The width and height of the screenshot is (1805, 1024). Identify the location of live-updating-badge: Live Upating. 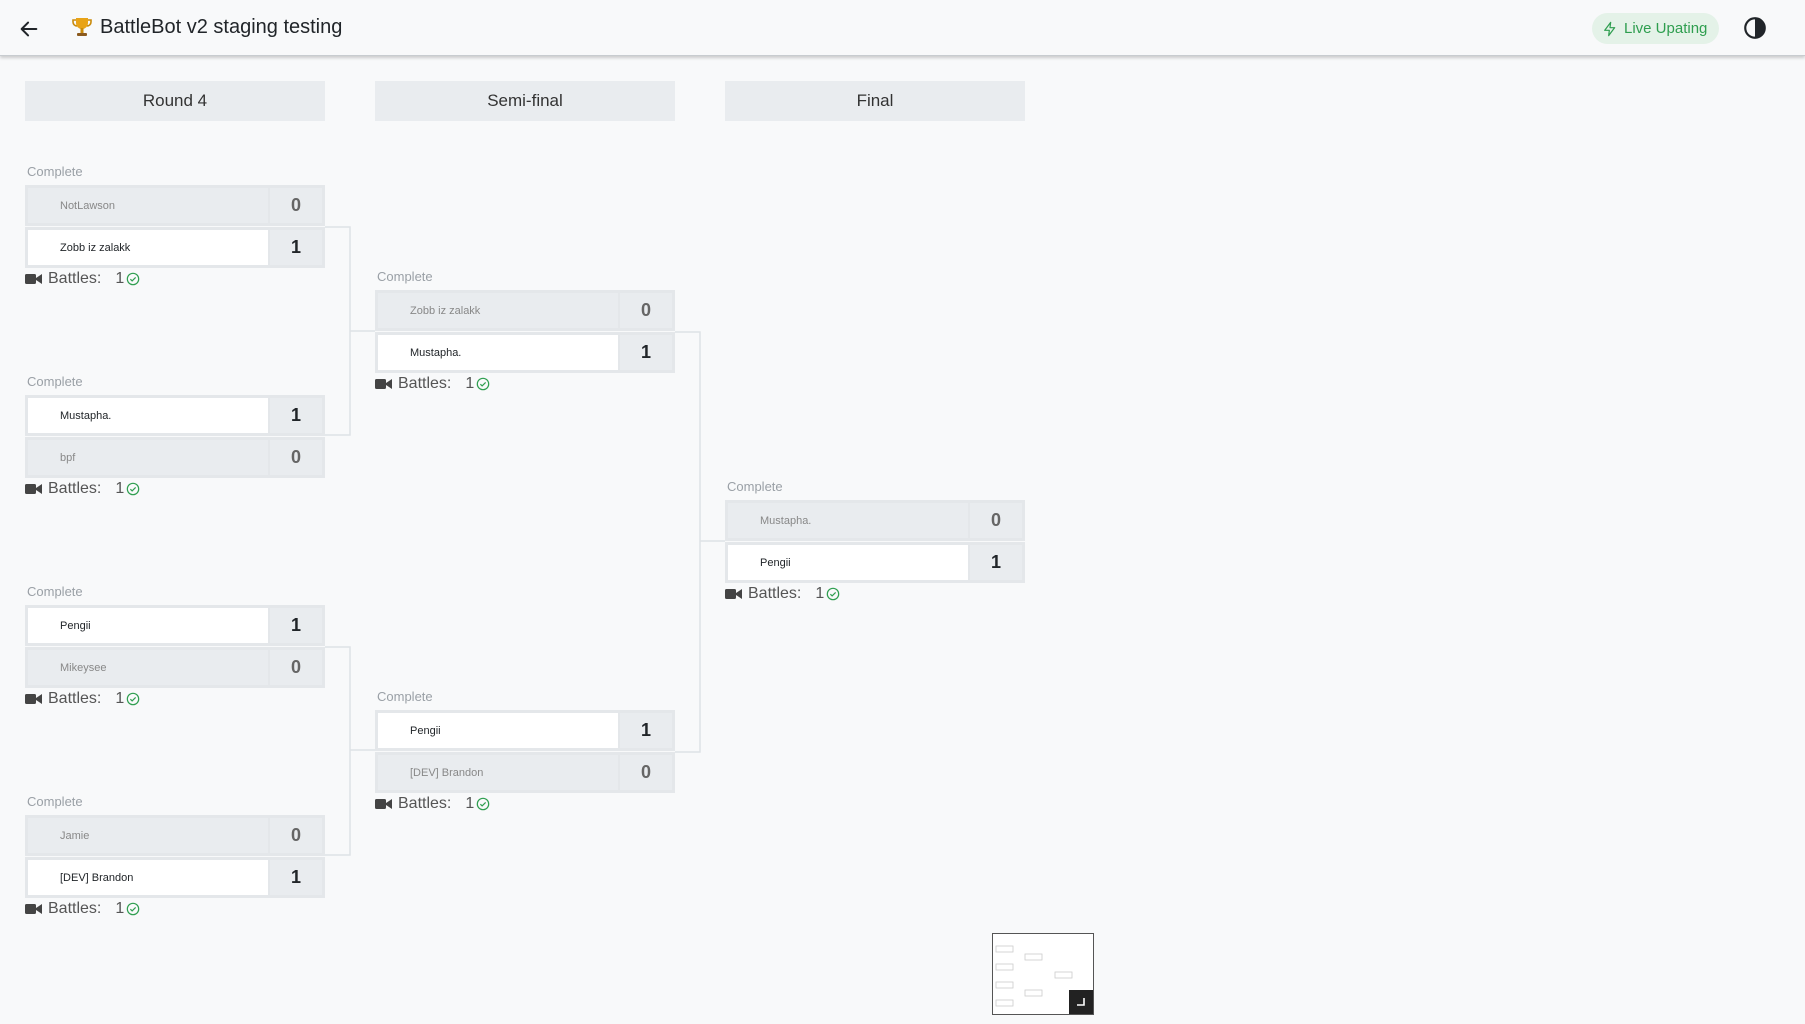
(1656, 28).